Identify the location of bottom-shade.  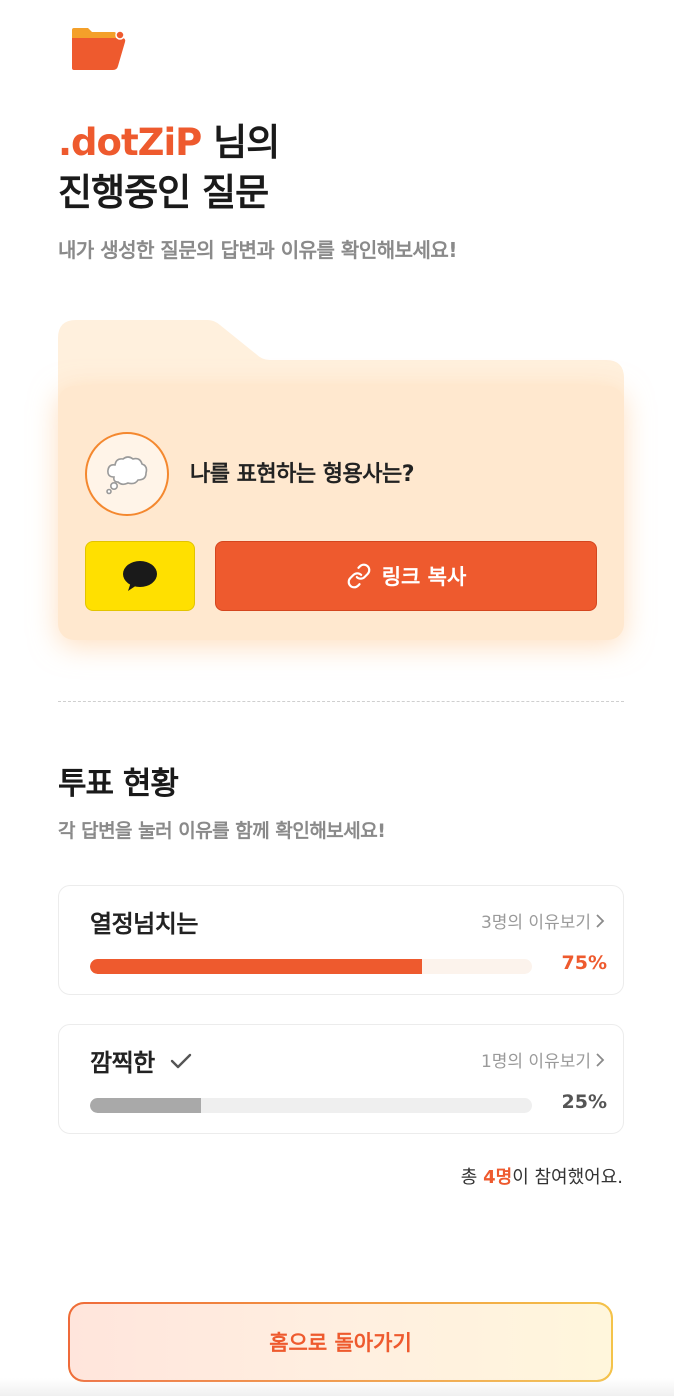
(337, 1387).